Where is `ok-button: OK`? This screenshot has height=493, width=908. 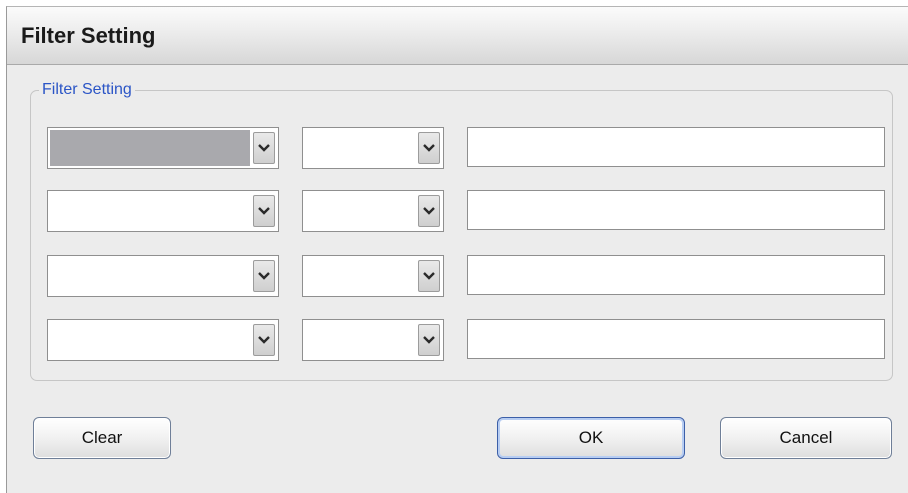 ok-button: OK is located at coordinates (591, 438).